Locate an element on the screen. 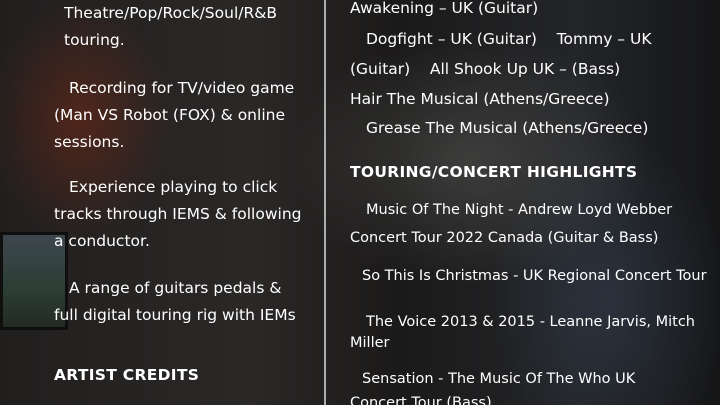 Image resolution: width=720 pixels, height=417 pixels. skill-text: A range of guitars pedals & is located at coordinates (175, 288).